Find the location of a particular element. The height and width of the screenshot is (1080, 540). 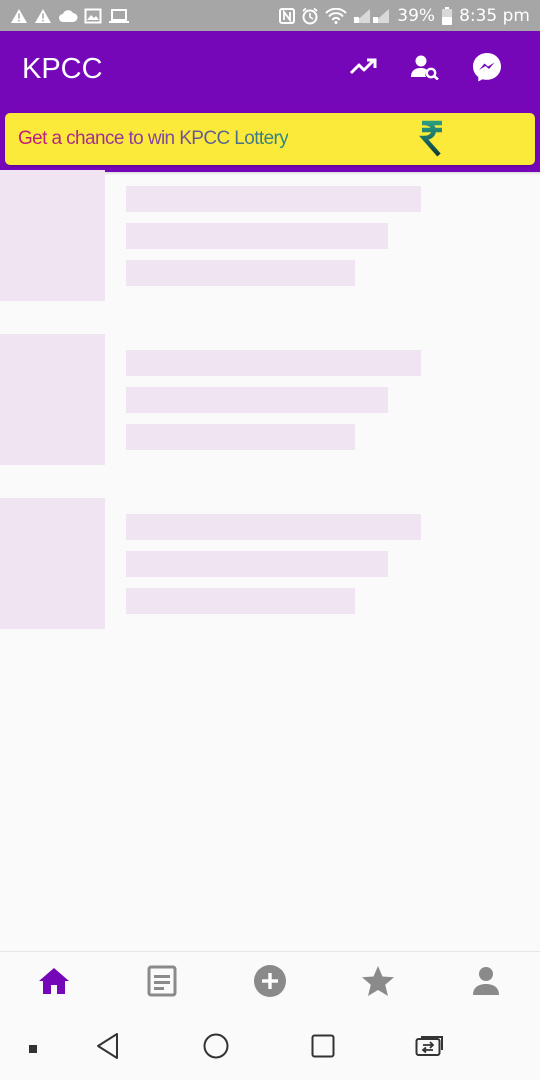

nav-feed is located at coordinates (162, 983).